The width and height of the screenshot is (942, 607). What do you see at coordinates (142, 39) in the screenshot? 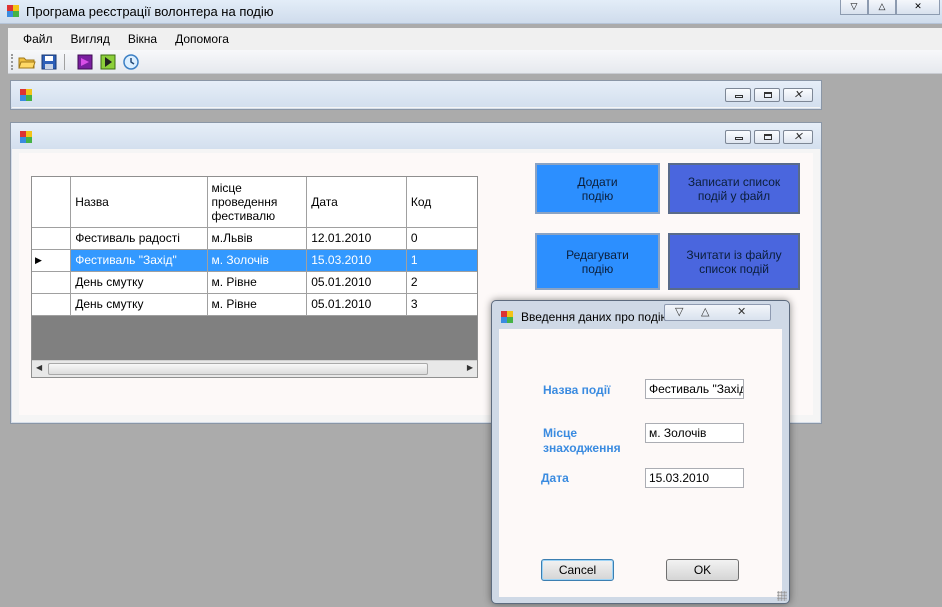
I see `menu-windows: Вікна` at bounding box center [142, 39].